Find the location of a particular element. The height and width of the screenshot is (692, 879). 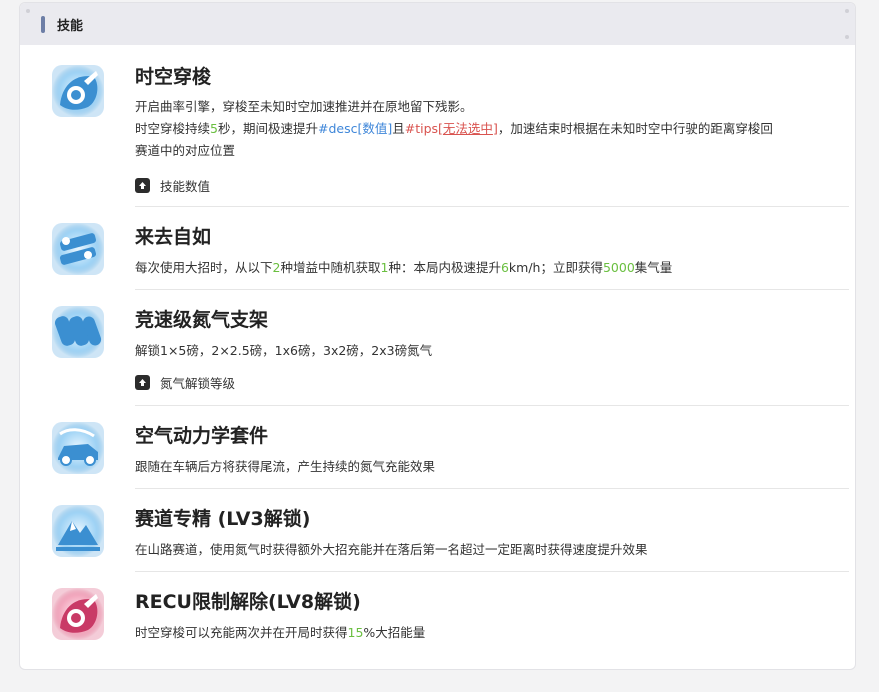

skill-item-recu: RECU限制解除(LV8解锁) 时空穿梭可以充能两次并在开局时获得15%大招能量 is located at coordinates (437, 617).